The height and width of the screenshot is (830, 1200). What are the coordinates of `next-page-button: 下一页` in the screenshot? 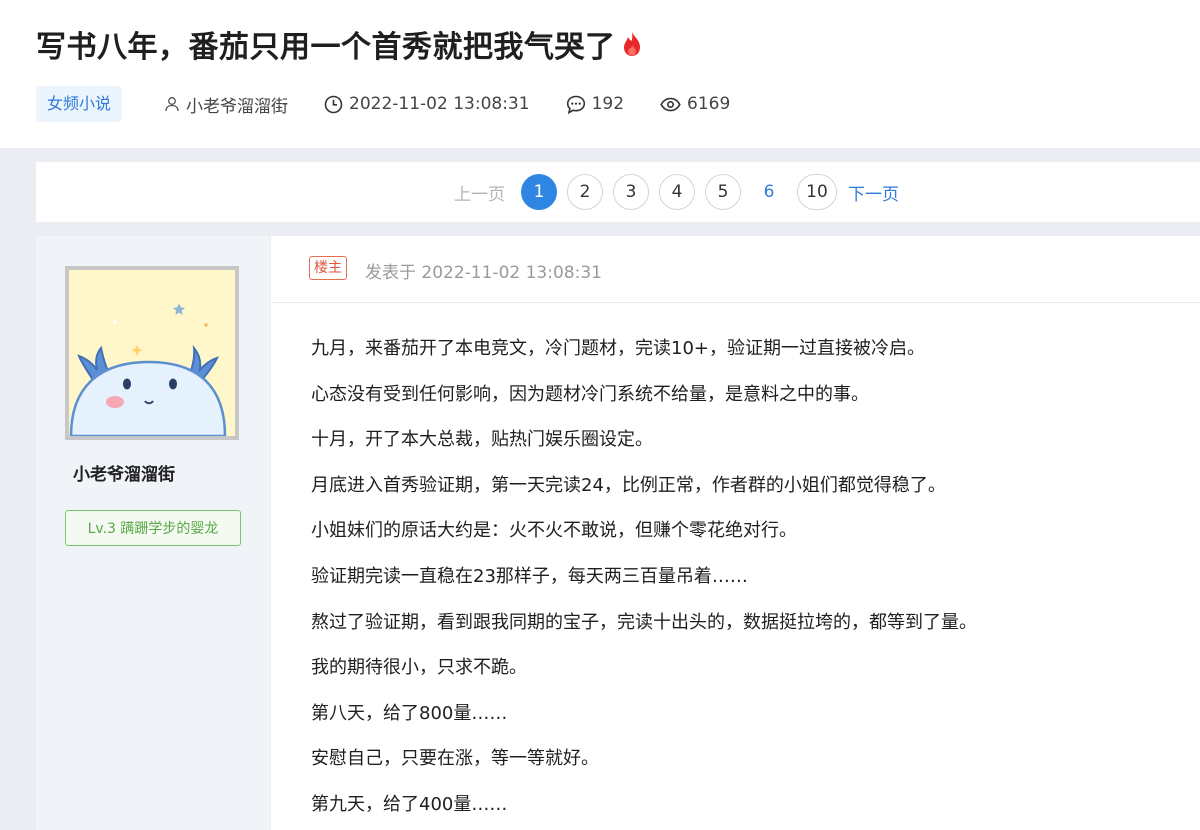 It's located at (873, 192).